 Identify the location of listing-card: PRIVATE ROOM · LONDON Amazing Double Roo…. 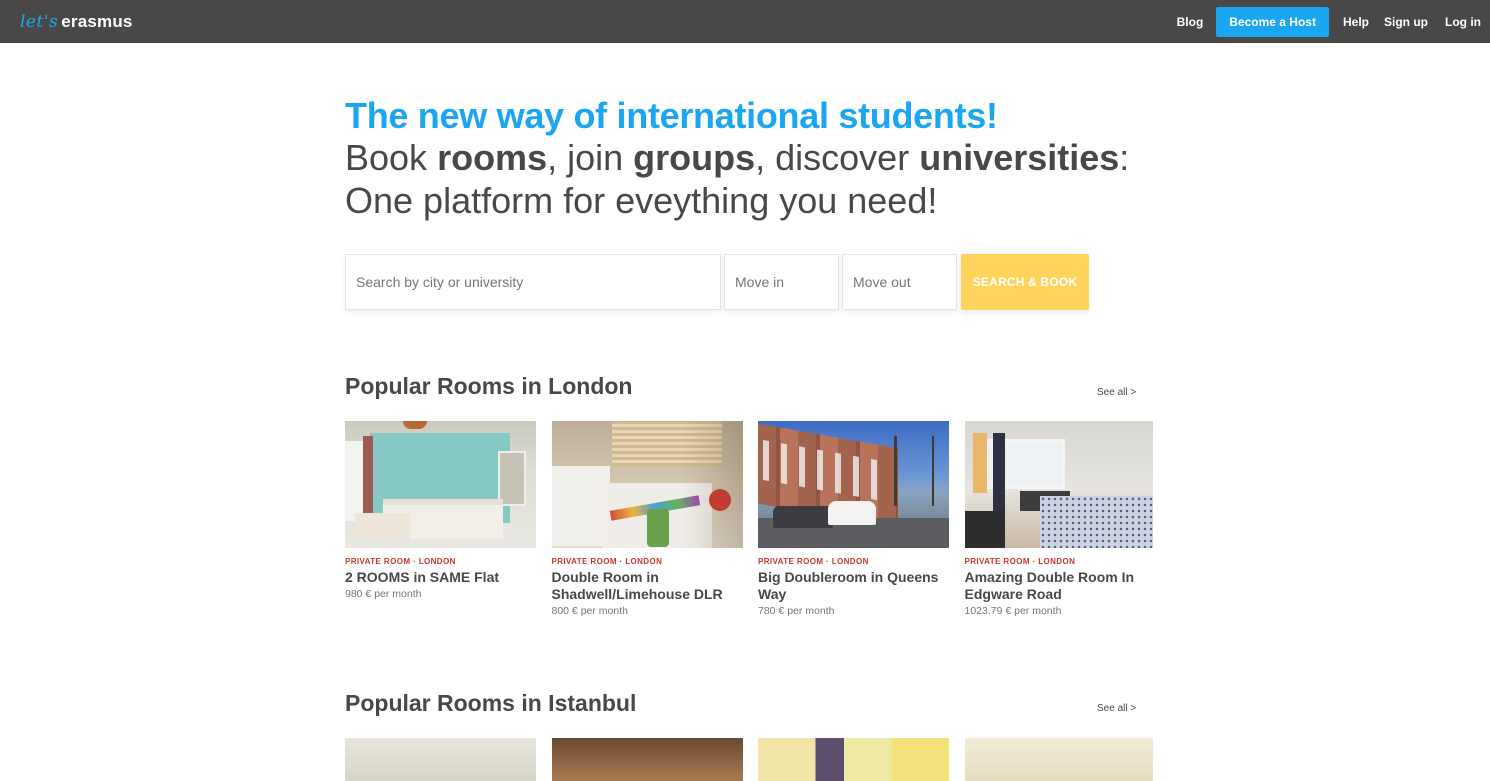
(1058, 519).